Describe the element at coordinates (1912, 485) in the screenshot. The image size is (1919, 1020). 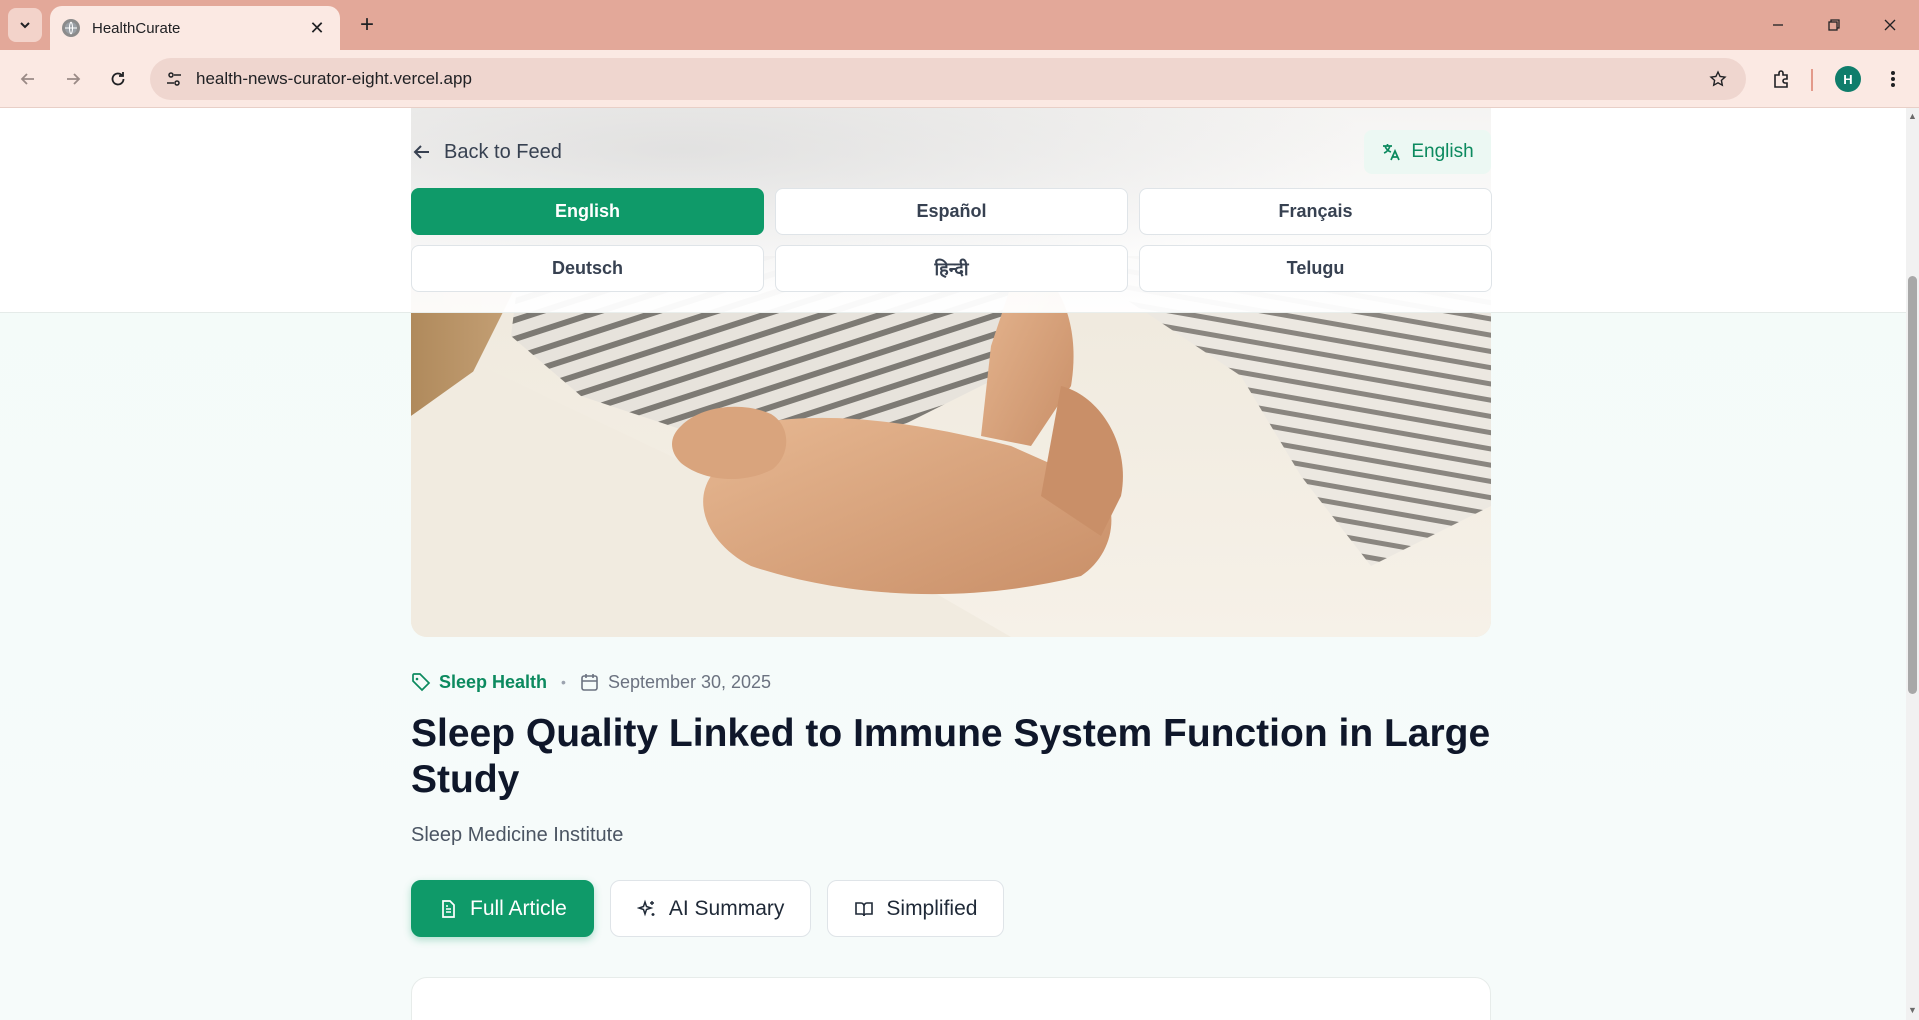
I see `scrollbar-thumb` at that location.